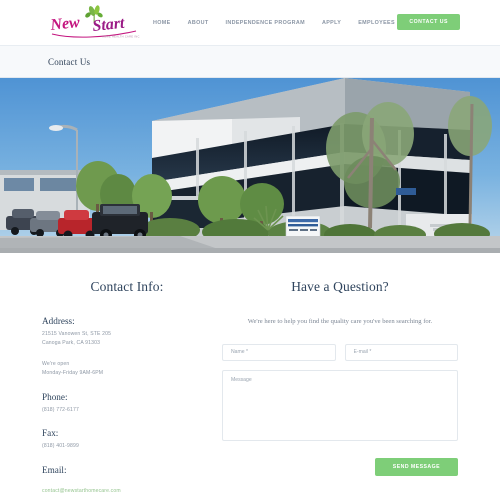  What do you see at coordinates (340, 405) in the screenshot?
I see `message-input` at bounding box center [340, 405].